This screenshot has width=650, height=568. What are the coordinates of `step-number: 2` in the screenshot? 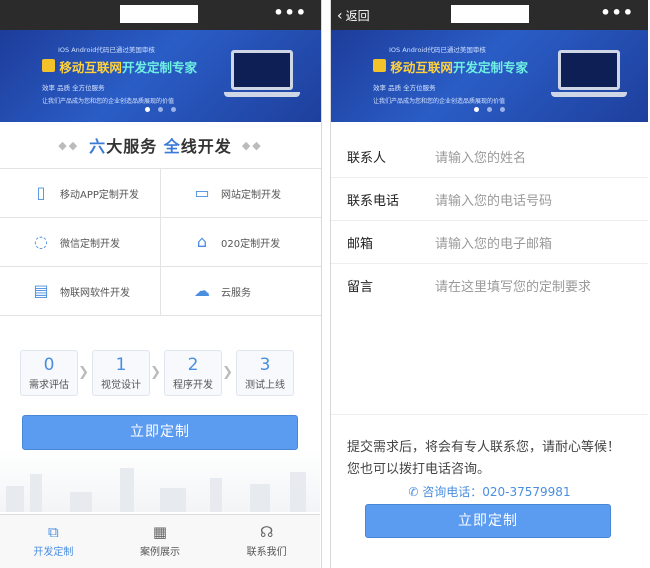 It's located at (193, 365).